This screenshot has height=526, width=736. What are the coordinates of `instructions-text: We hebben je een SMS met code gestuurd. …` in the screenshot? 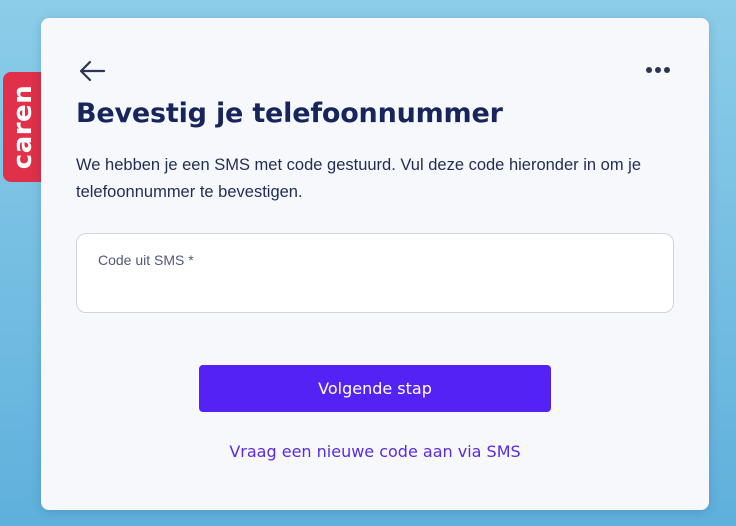 It's located at (359, 178).